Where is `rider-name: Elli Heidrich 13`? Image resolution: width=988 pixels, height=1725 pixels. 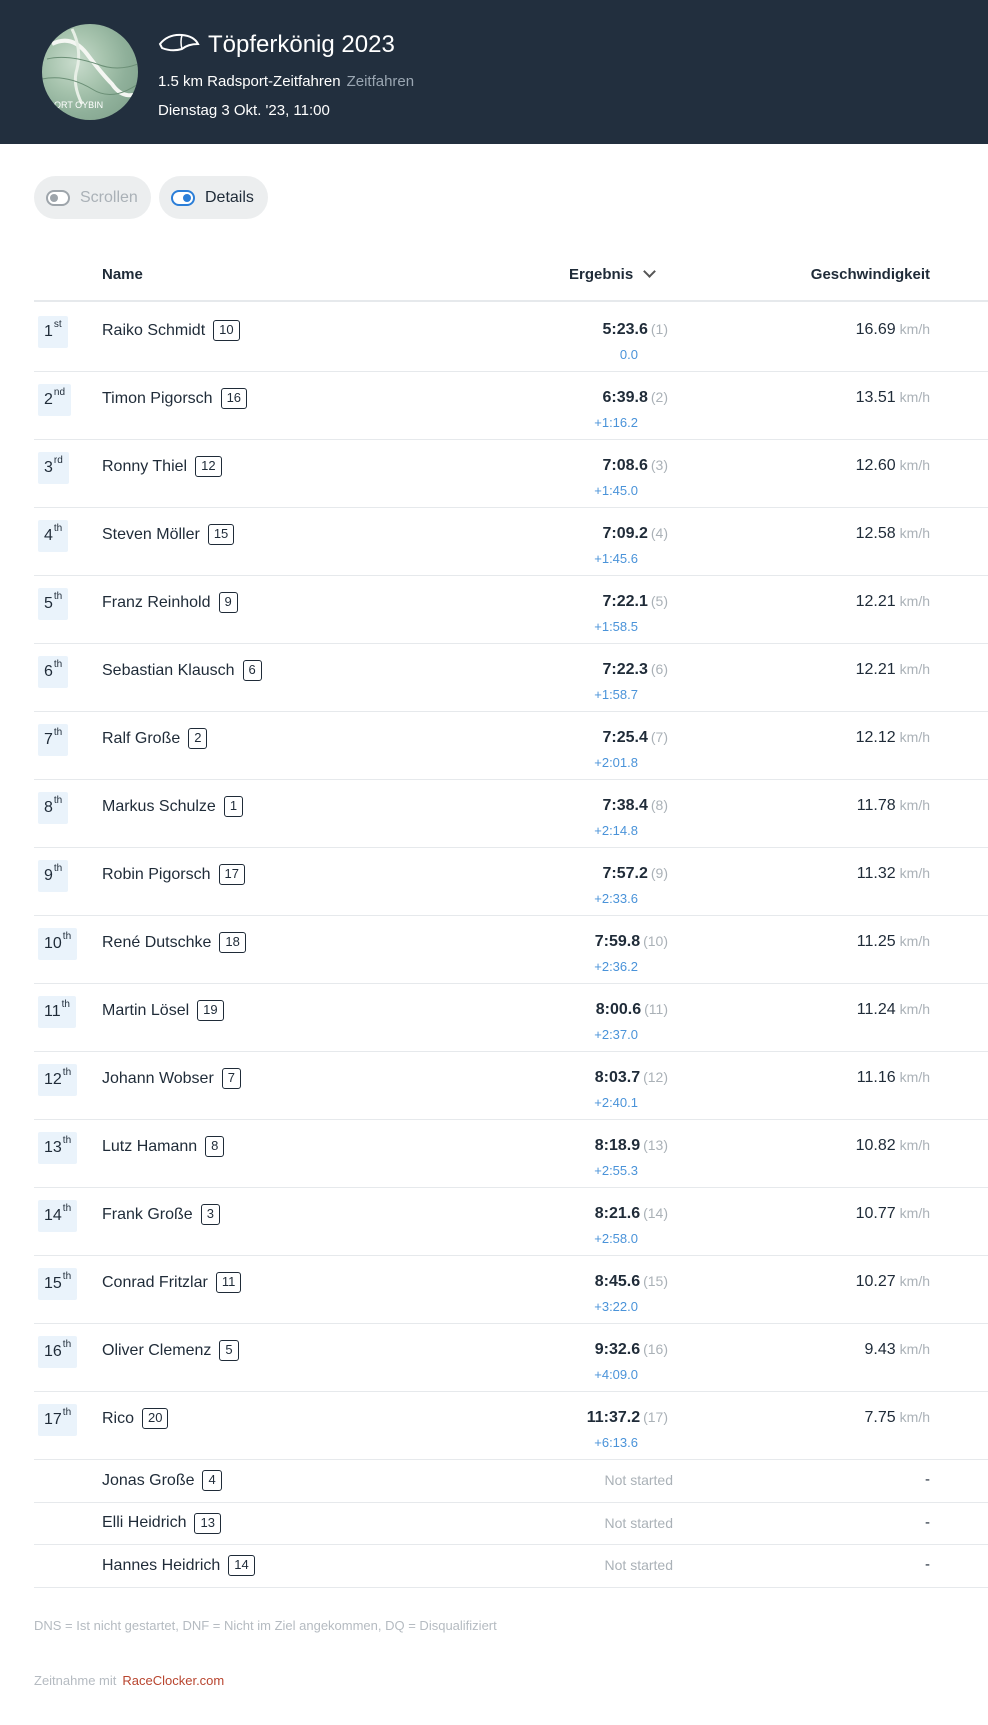 rider-name: Elli Heidrich 13 is located at coordinates (161, 1523).